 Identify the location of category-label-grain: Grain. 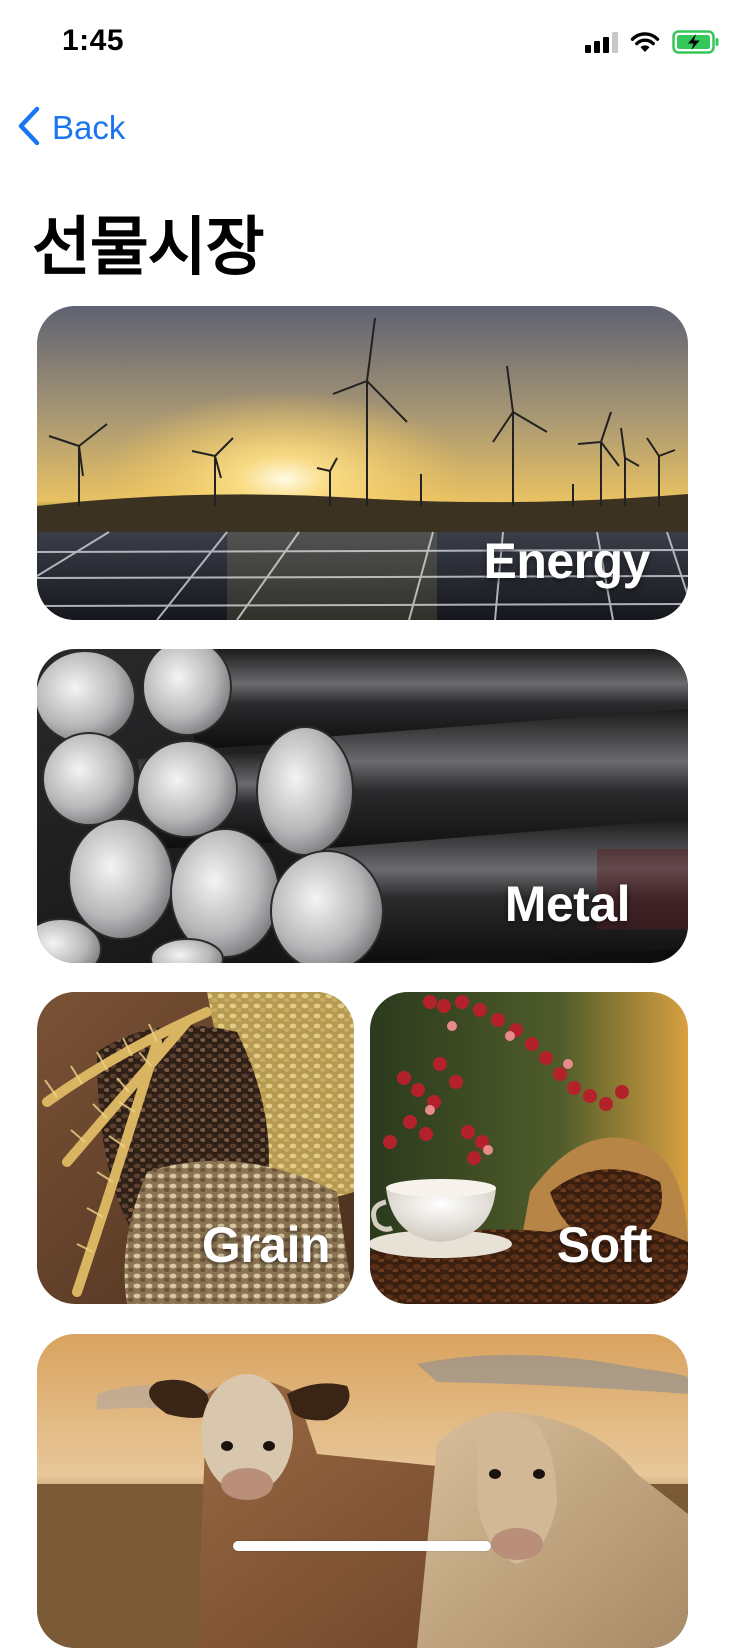
(266, 1245).